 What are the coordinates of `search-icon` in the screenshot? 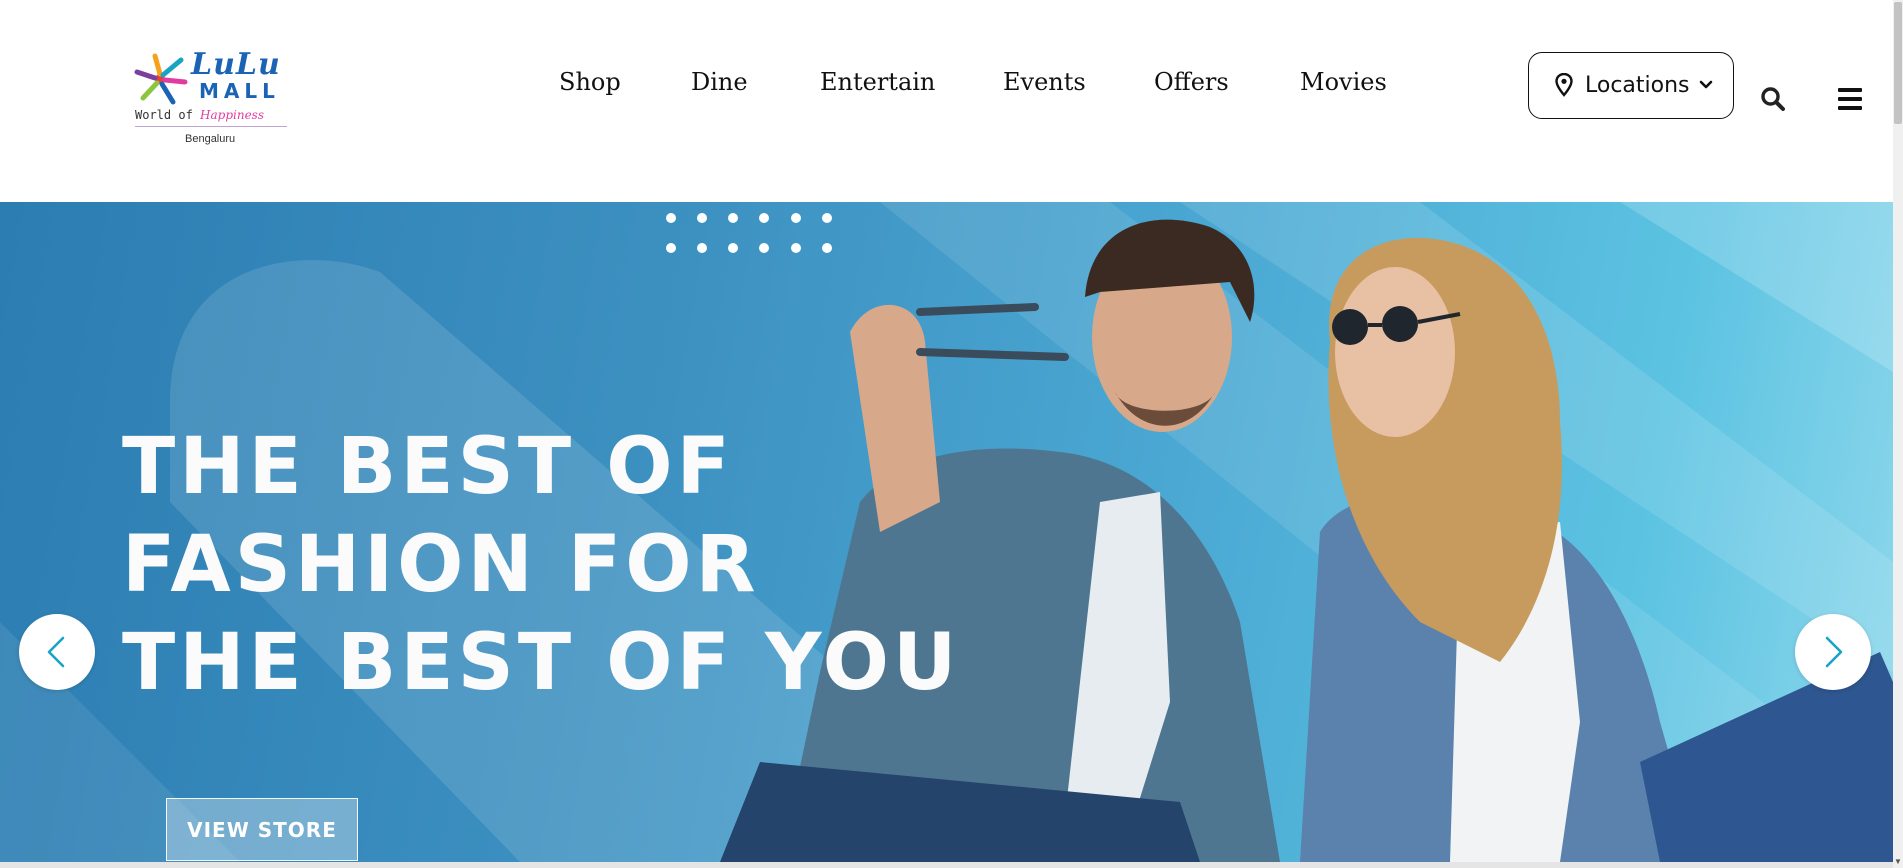 It's located at (1773, 99).